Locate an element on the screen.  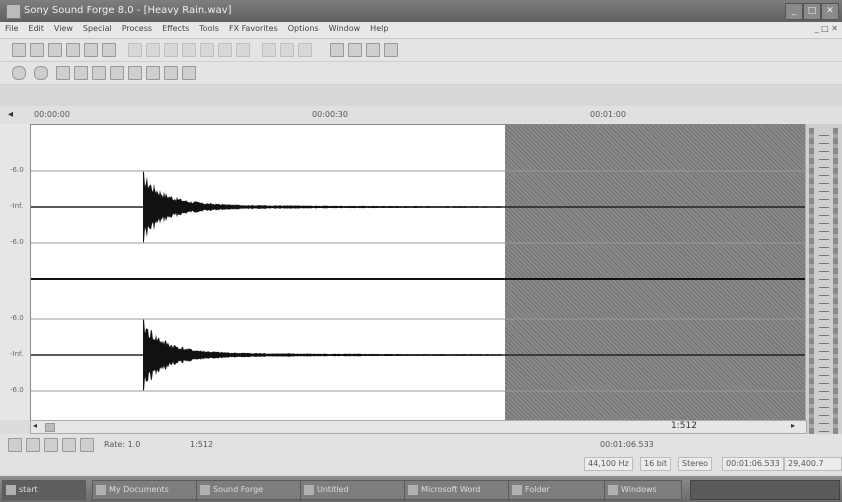
vu-scale is located at coordinates (824, 283).